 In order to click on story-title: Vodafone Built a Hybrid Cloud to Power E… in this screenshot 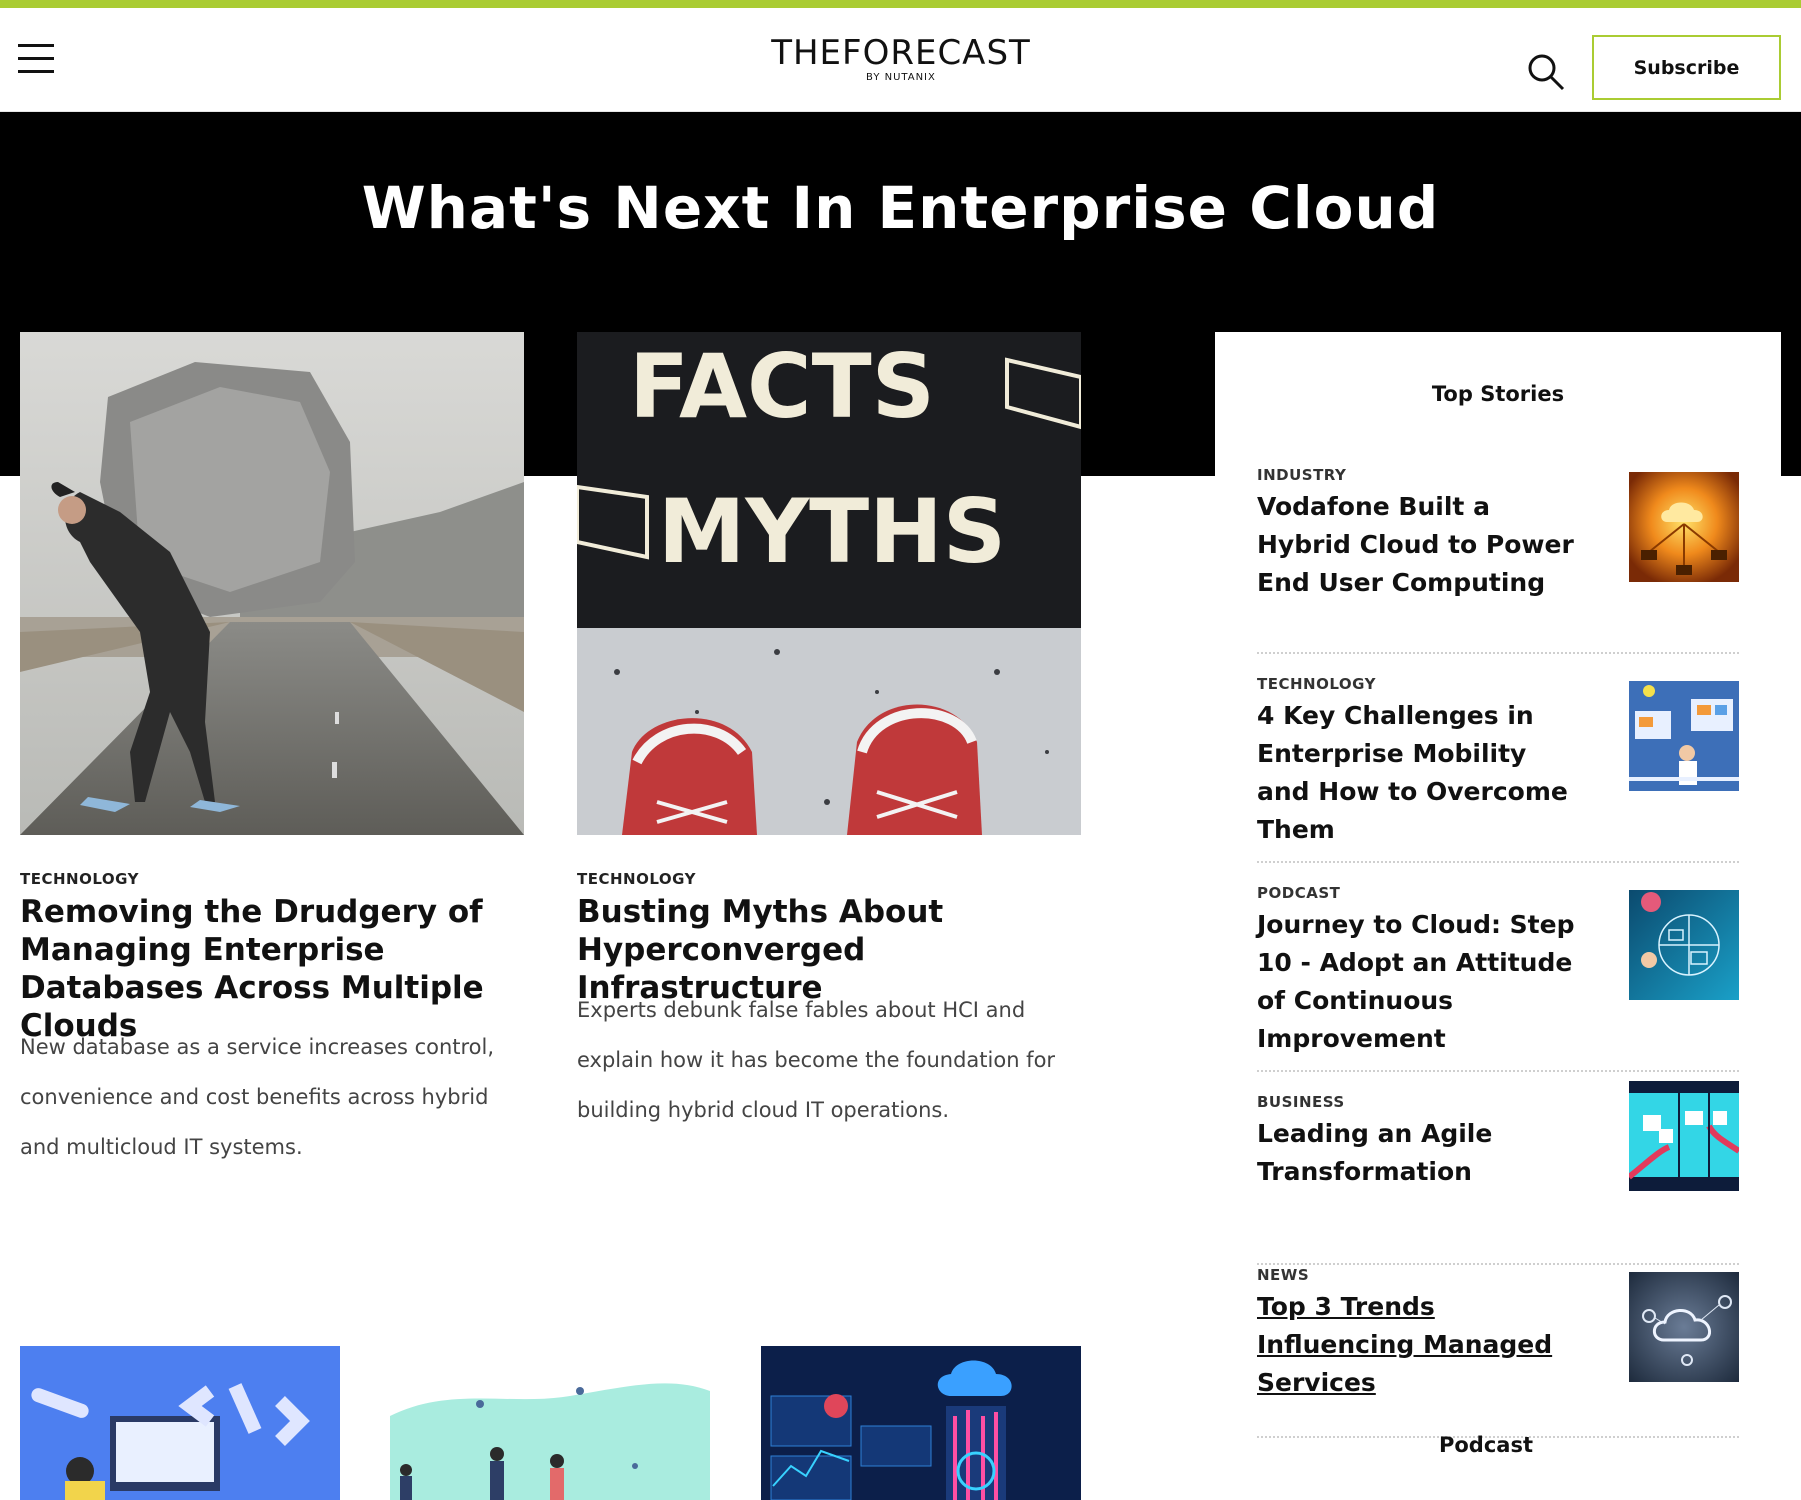, I will do `click(1422, 545)`.